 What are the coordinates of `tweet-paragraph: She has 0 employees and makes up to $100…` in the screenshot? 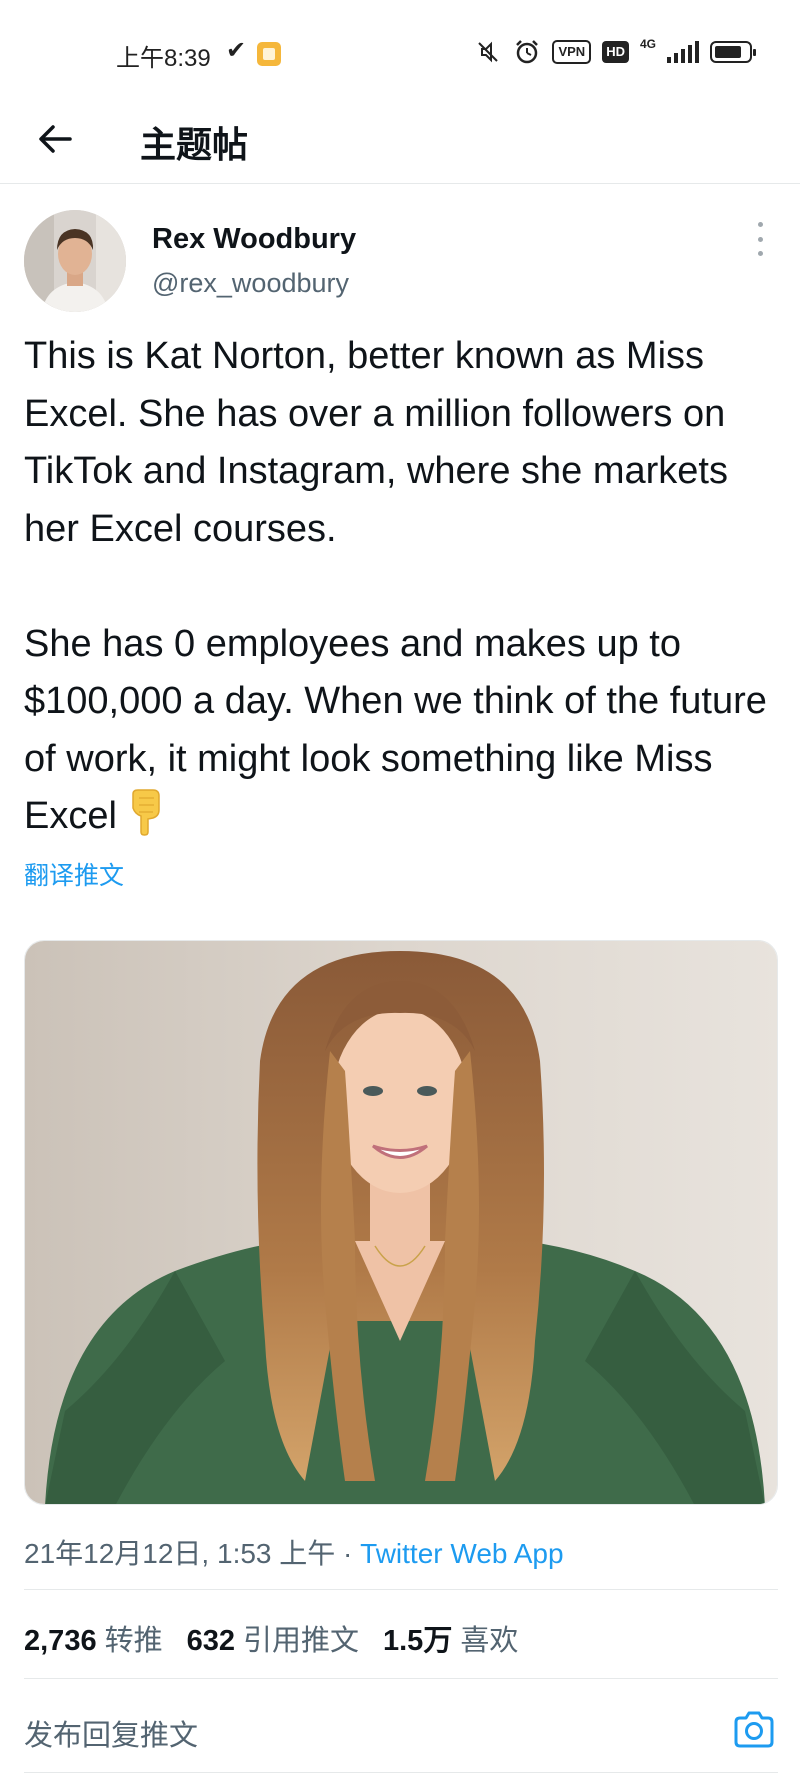 It's located at (404, 735).